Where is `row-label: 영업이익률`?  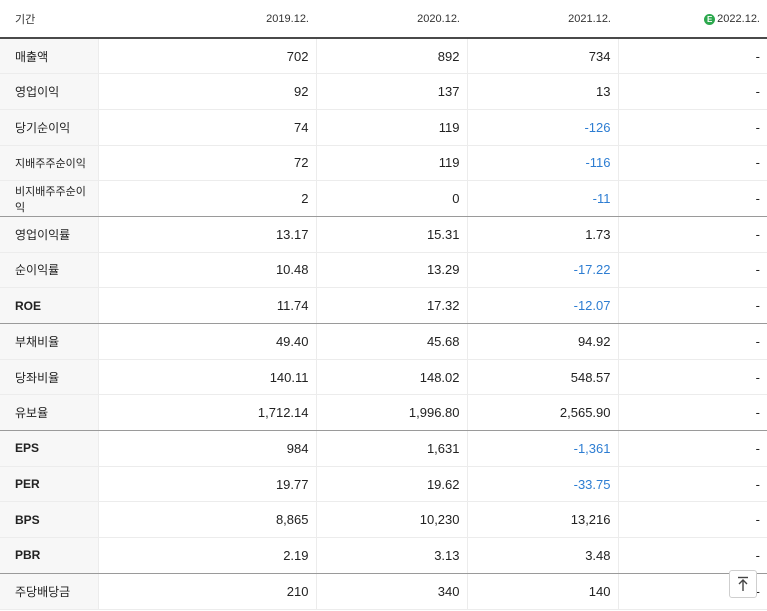 row-label: 영업이익률 is located at coordinates (49, 234).